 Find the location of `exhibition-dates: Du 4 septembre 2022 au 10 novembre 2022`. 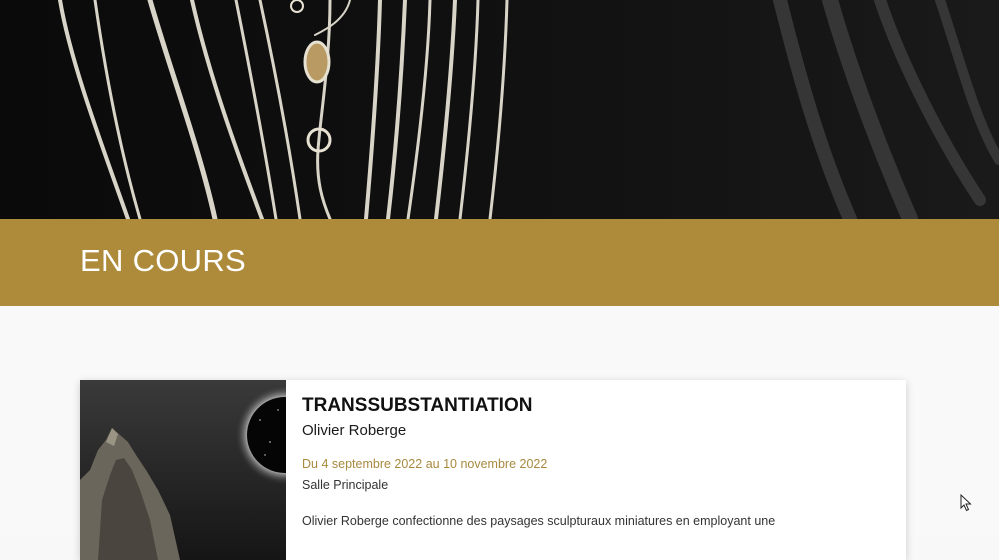

exhibition-dates: Du 4 septembre 2022 au 10 novembre 2022 is located at coordinates (425, 464).